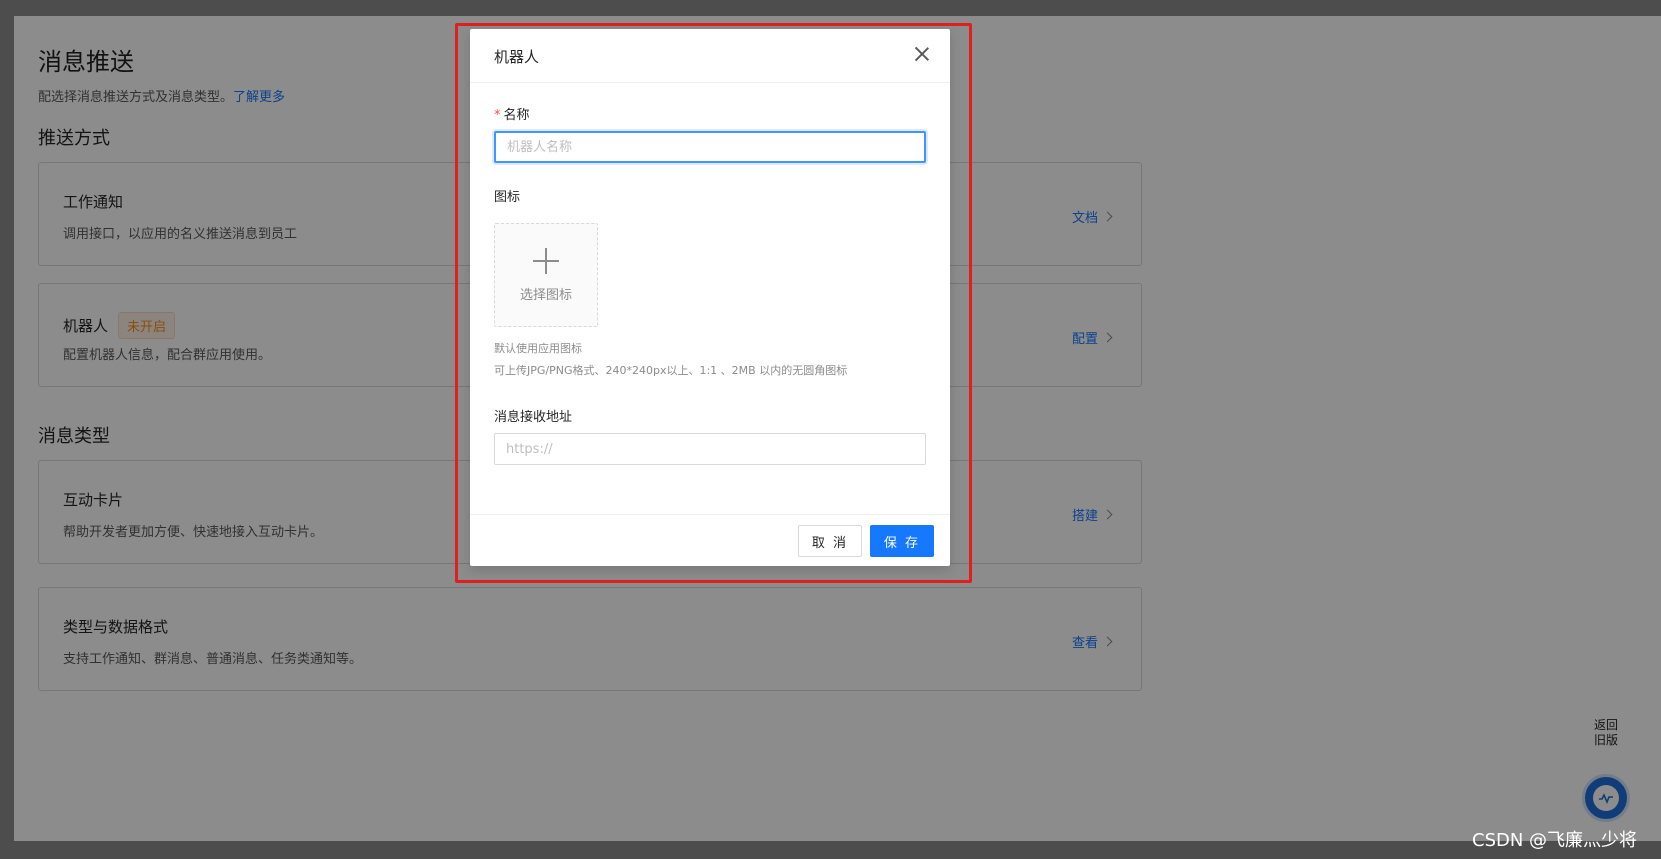 Image resolution: width=1661 pixels, height=859 pixels. Describe the element at coordinates (710, 56) in the screenshot. I see `dialog-header: 机器人` at that location.